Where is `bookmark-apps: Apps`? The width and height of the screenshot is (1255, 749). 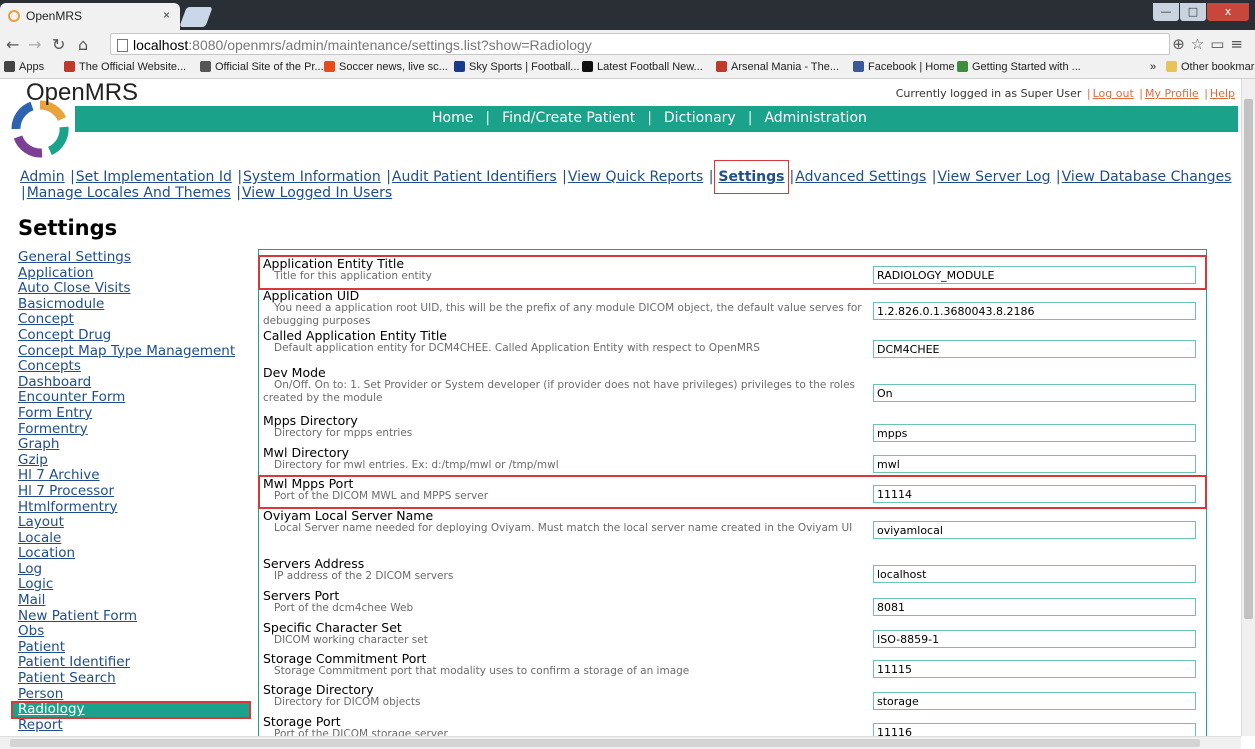
bookmark-apps: Apps is located at coordinates (24, 67).